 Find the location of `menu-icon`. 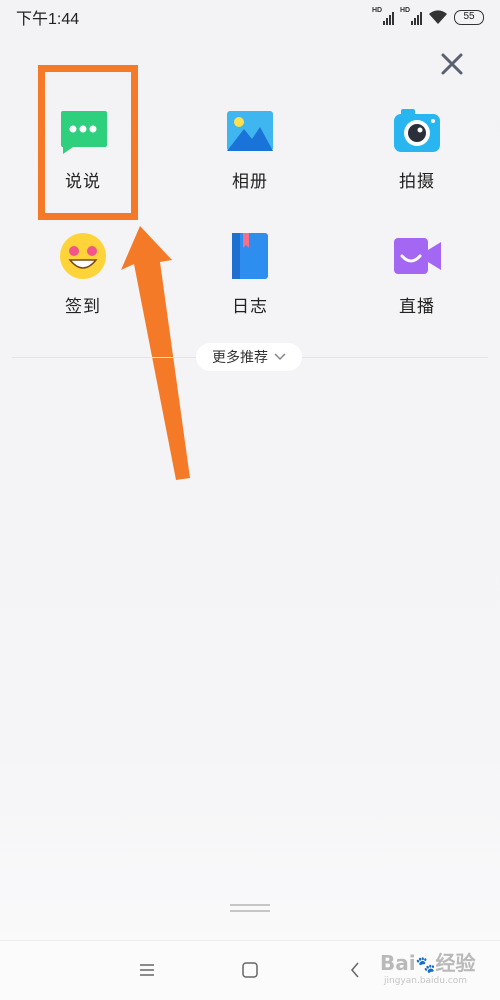

menu-icon is located at coordinates (147, 970).